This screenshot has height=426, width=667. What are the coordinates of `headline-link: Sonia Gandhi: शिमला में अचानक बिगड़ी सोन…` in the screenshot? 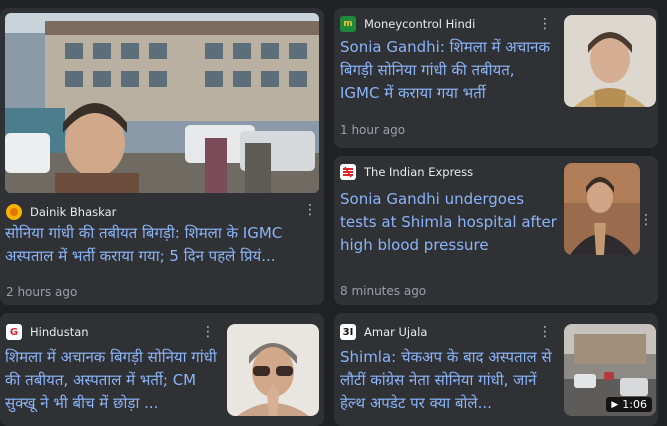 It's located at (446, 71).